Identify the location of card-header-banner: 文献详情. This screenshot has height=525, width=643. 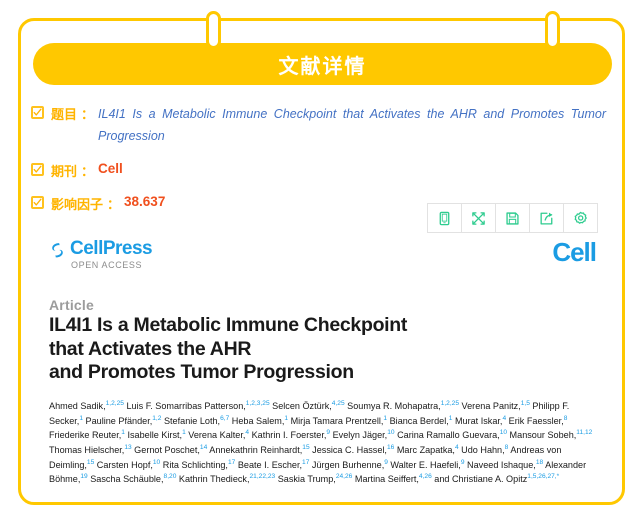
(322, 64).